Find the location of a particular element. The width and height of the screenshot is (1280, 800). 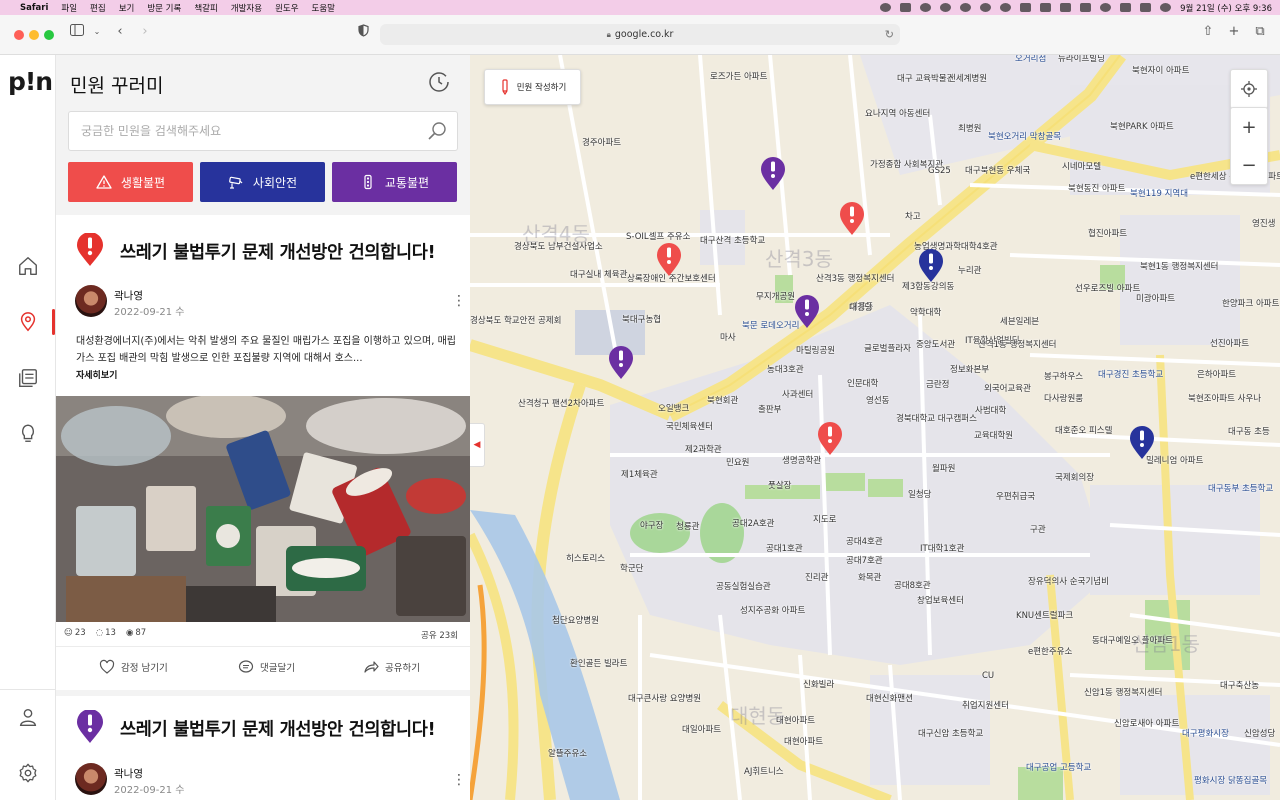

zoom-in-button: + is located at coordinates (1249, 127).